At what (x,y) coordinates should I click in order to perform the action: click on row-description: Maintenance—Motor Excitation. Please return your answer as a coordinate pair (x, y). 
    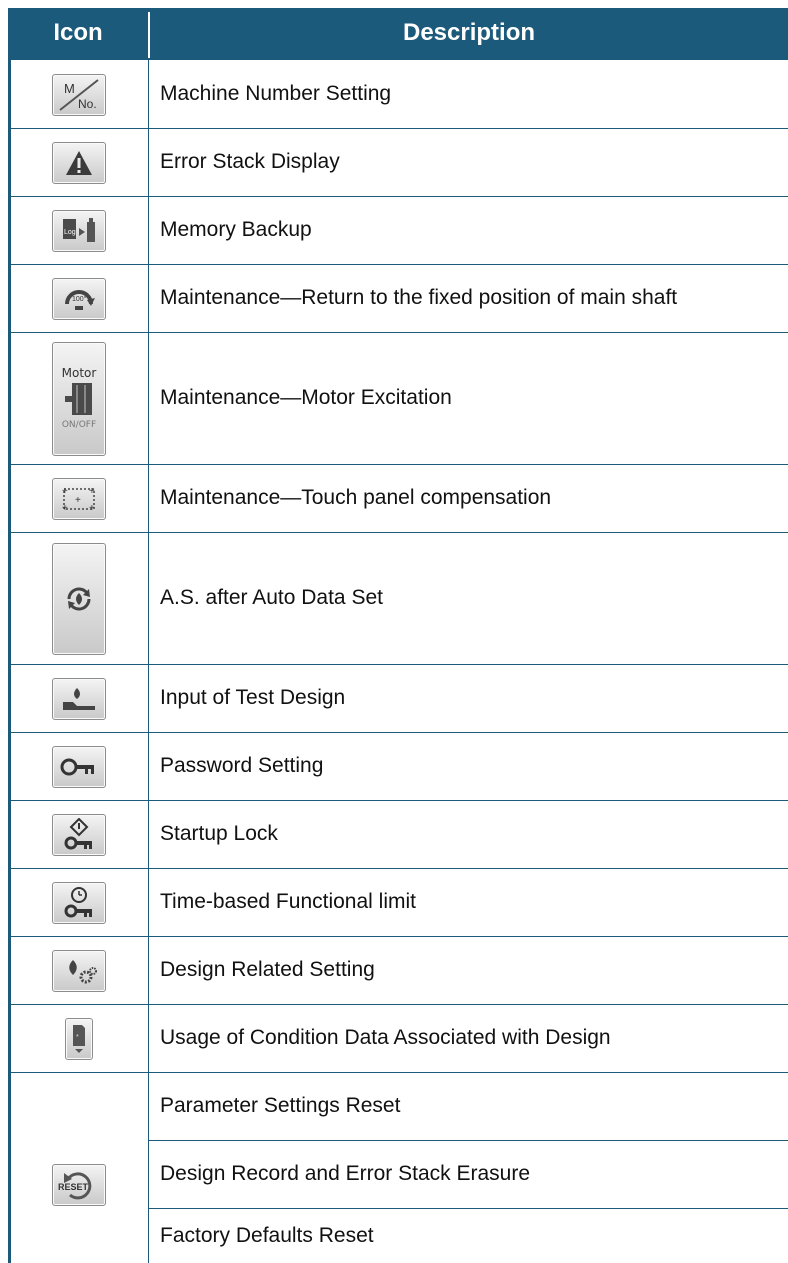
    Looking at the image, I should click on (306, 397).